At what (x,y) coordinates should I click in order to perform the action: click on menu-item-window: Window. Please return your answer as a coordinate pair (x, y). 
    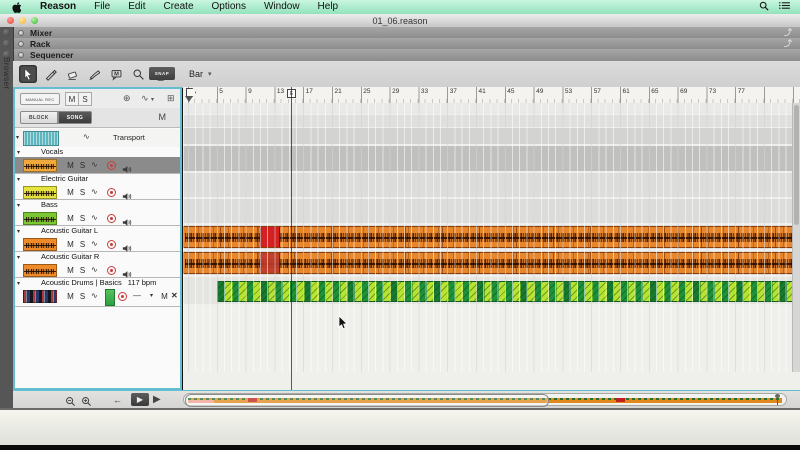
    Looking at the image, I should click on (282, 7).